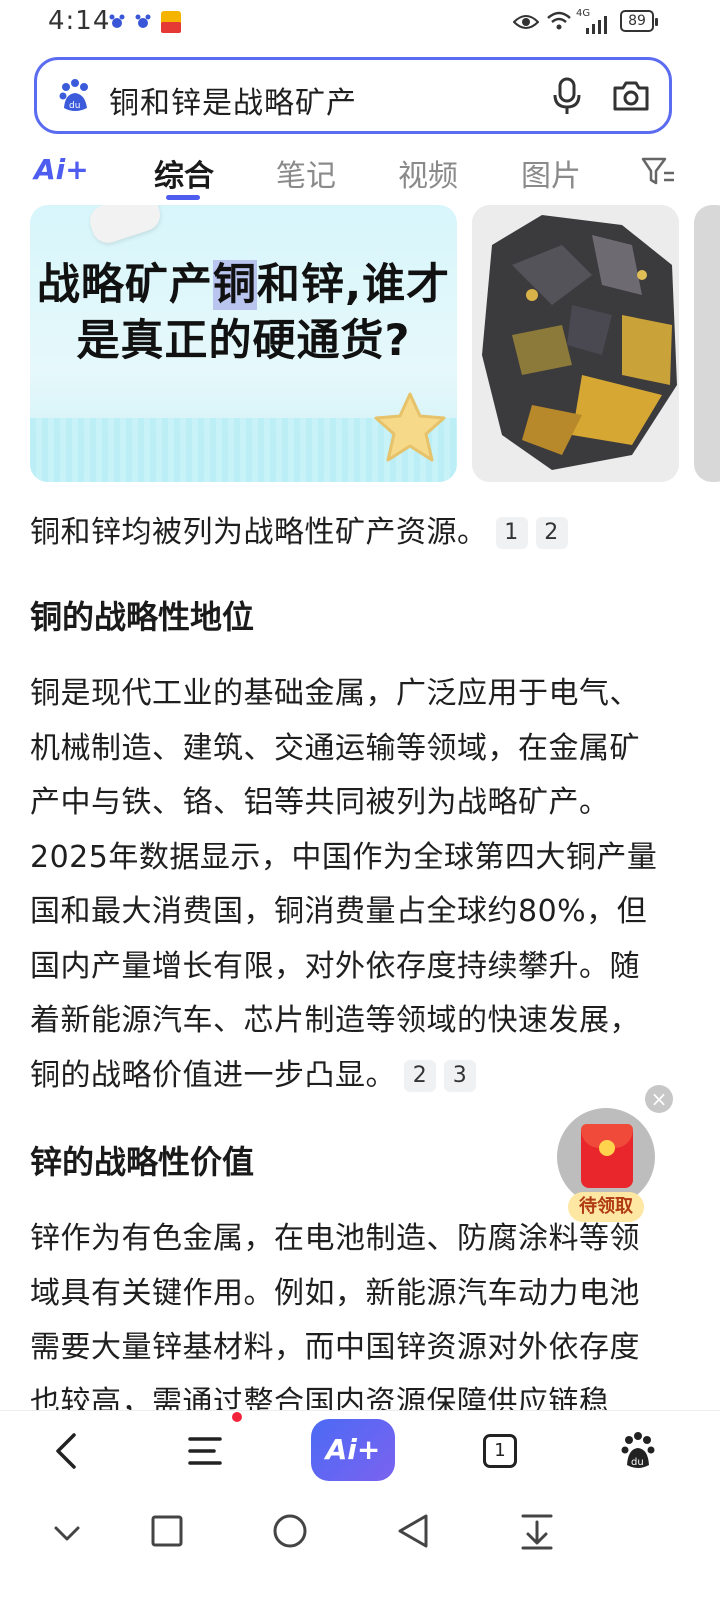 The width and height of the screenshot is (720, 1600). Describe the element at coordinates (237, 1417) in the screenshot. I see `notification-dot` at that location.